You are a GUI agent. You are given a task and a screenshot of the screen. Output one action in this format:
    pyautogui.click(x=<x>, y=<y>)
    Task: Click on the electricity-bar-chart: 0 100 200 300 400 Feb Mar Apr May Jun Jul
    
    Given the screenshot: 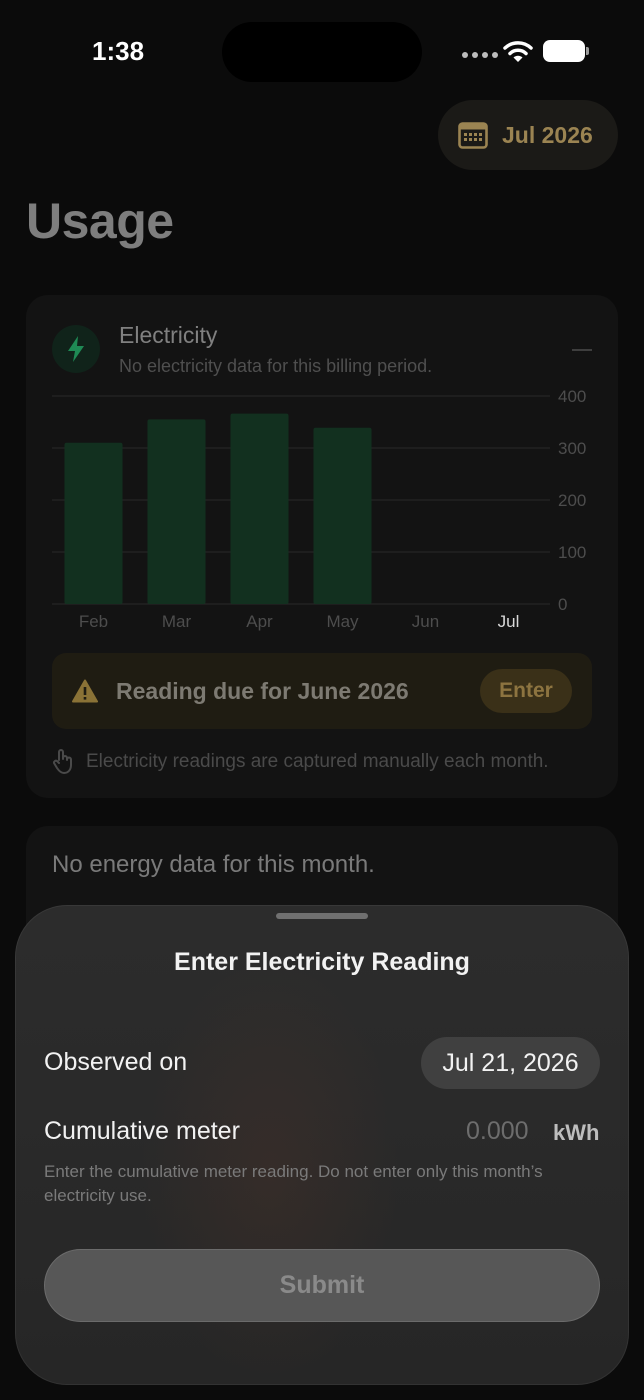 What is the action you would take?
    pyautogui.click(x=319, y=509)
    